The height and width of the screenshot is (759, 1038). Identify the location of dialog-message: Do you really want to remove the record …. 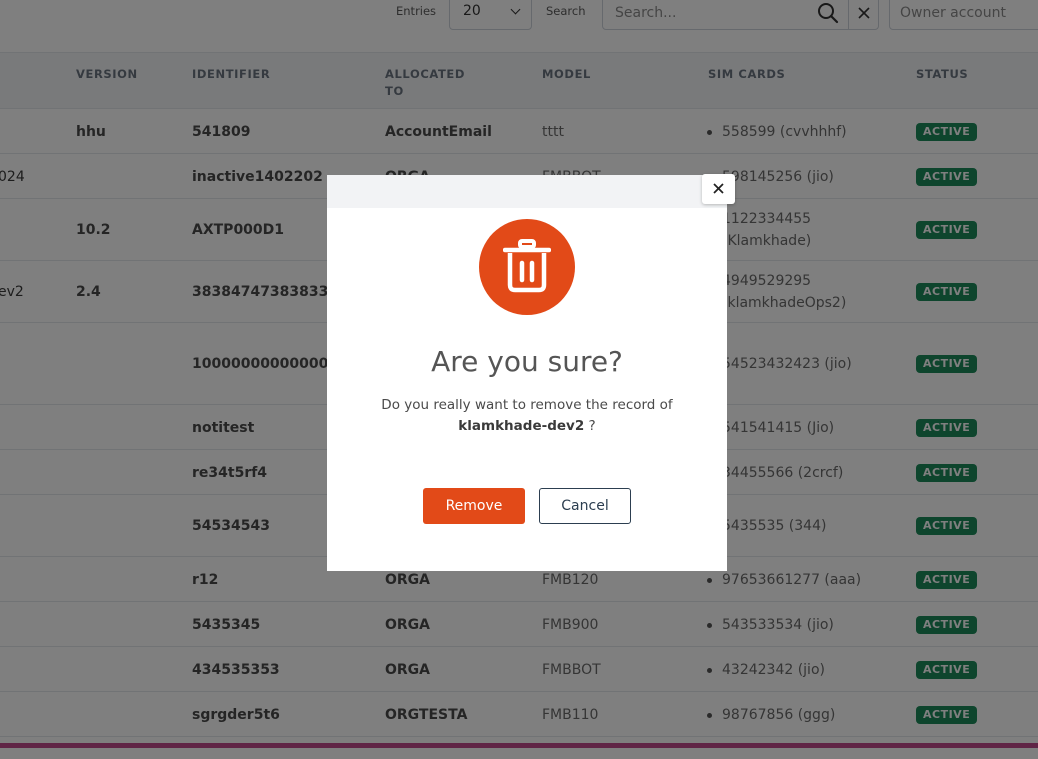
(527, 416).